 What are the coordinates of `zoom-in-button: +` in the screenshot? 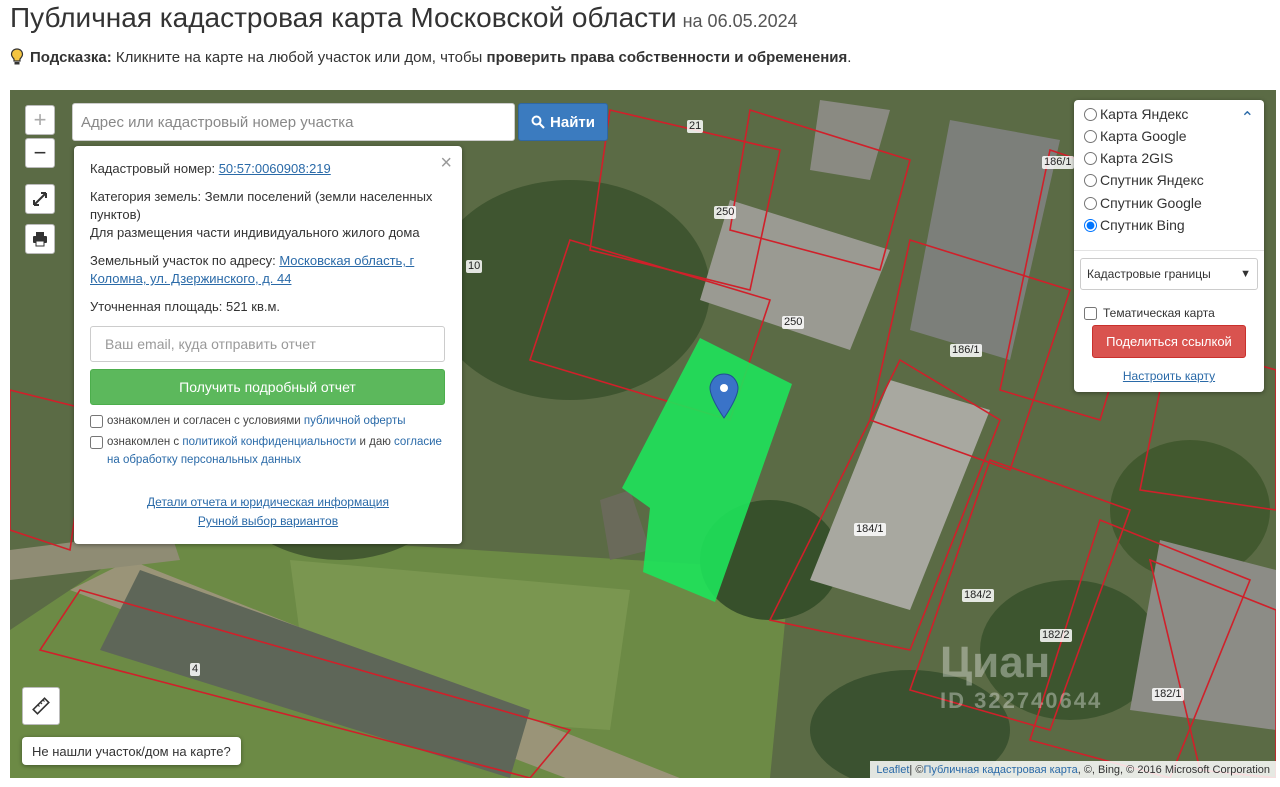 It's located at (40, 120).